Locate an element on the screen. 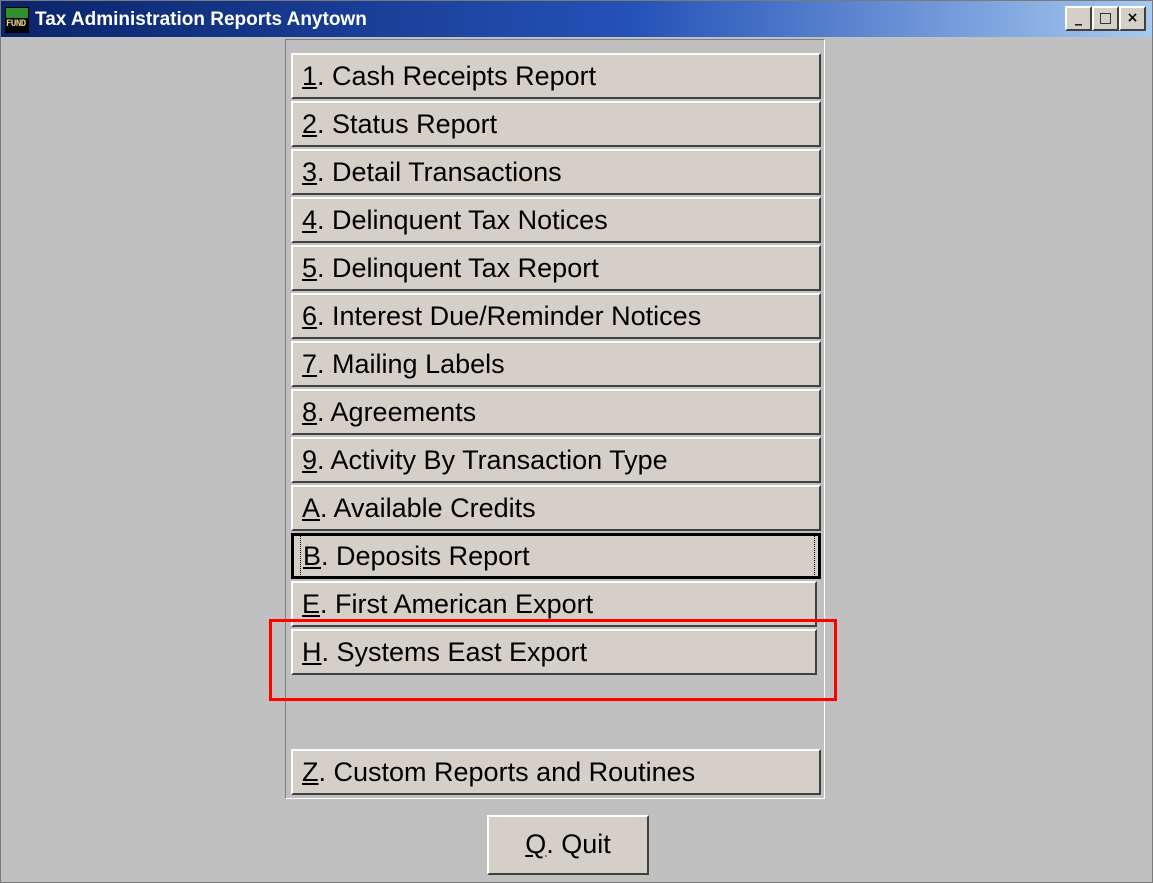 The image size is (1153, 883). systems-east-export-label: H. Systems East Export is located at coordinates (445, 652).